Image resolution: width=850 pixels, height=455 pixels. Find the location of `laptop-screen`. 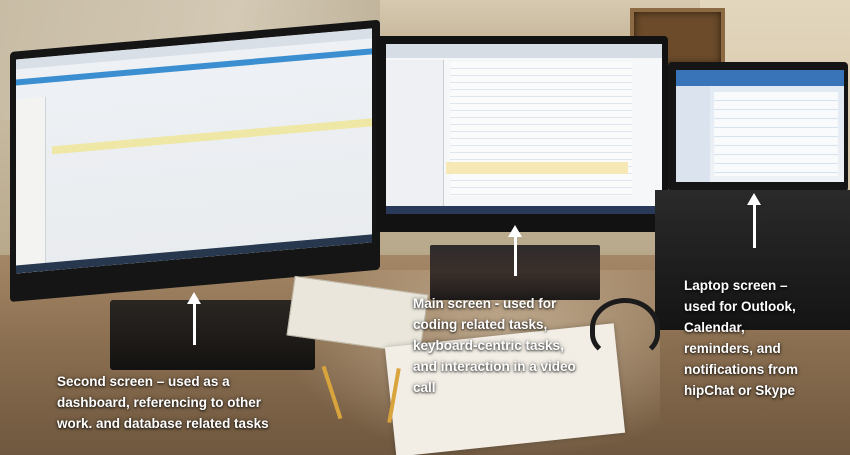

laptop-screen is located at coordinates (758, 127).